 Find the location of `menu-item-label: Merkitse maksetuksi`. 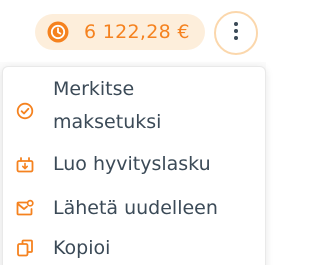

menu-item-label: Merkitse maksetuksi is located at coordinates (107, 105).